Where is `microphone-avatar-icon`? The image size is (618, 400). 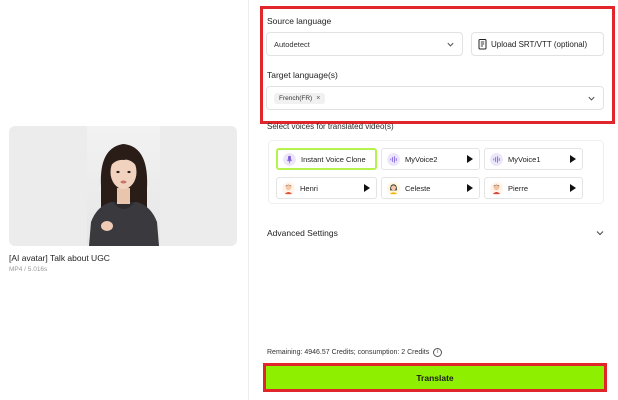
microphone-avatar-icon is located at coordinates (289, 159).